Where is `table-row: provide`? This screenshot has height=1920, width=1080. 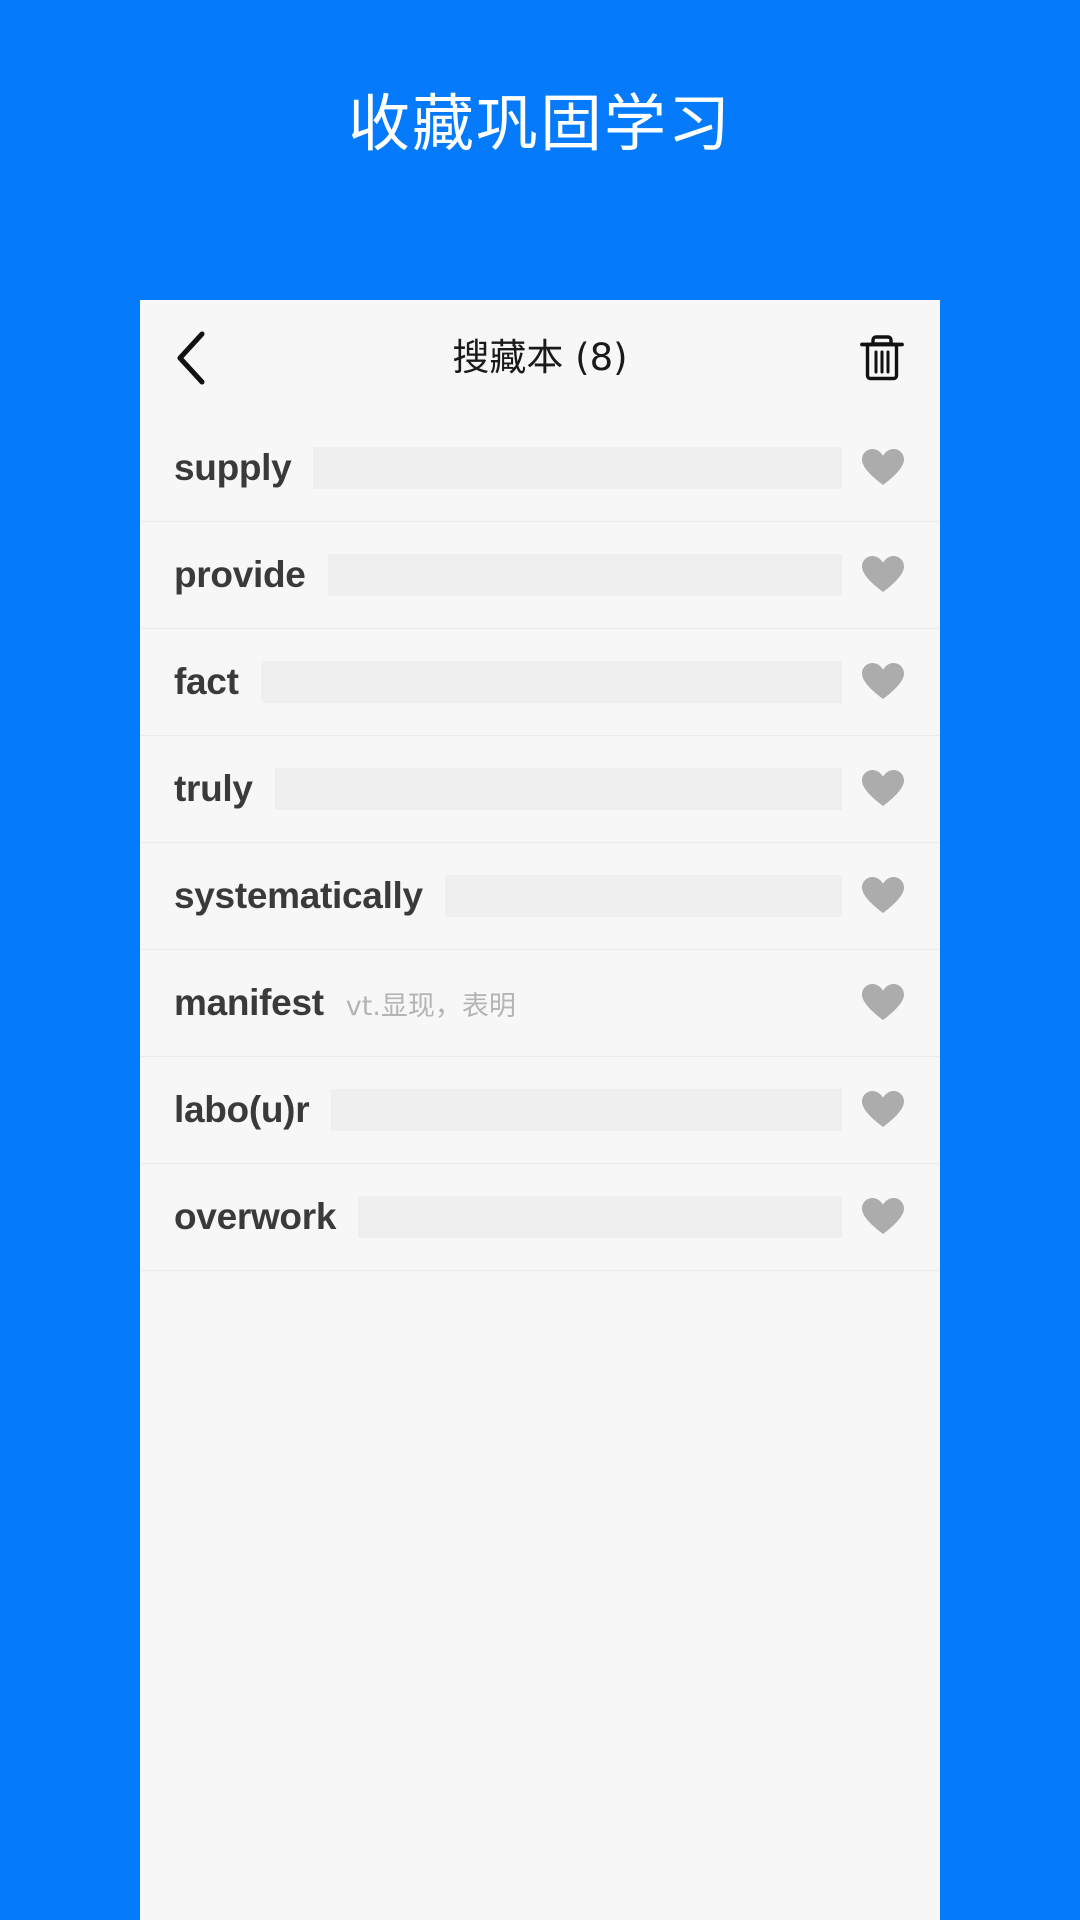 table-row: provide is located at coordinates (540, 575).